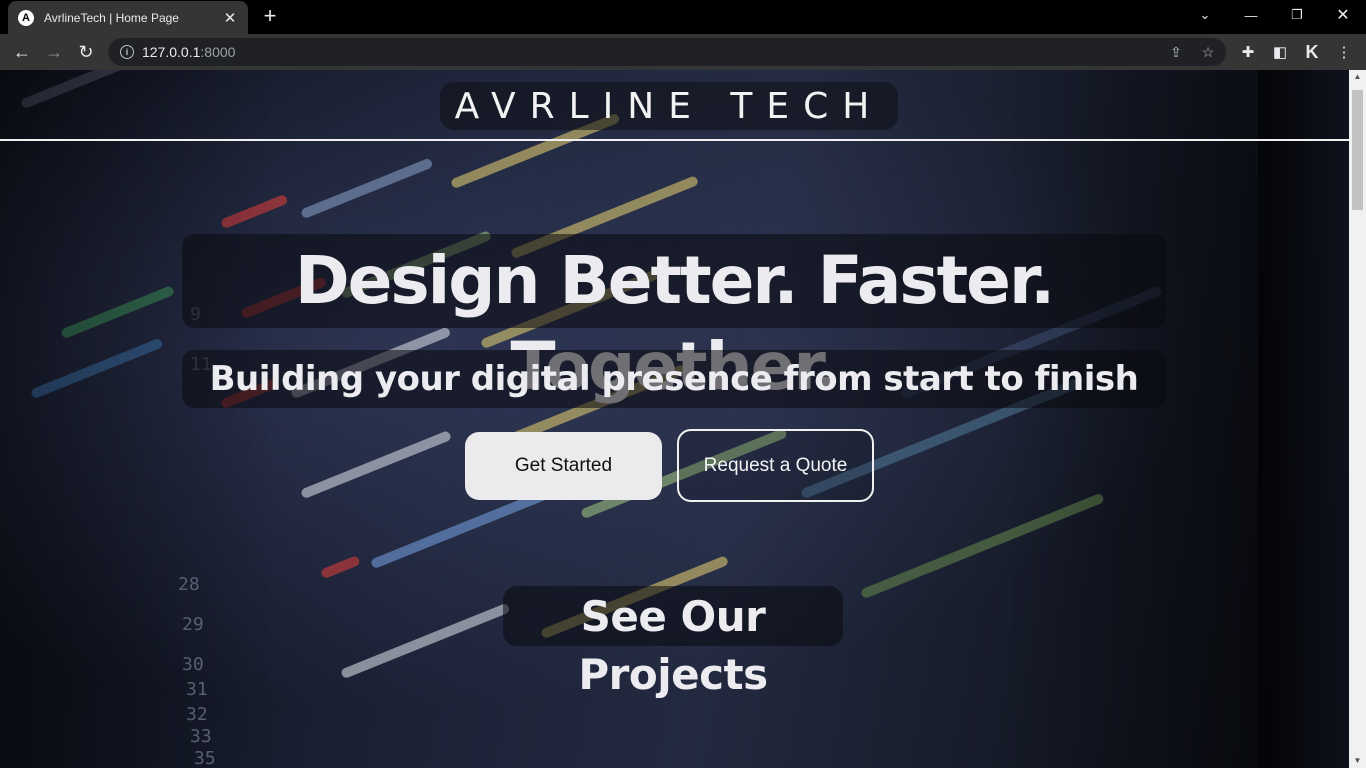 The width and height of the screenshot is (1366, 768). Describe the element at coordinates (127, 52) in the screenshot. I see `site-info-icon: i` at that location.